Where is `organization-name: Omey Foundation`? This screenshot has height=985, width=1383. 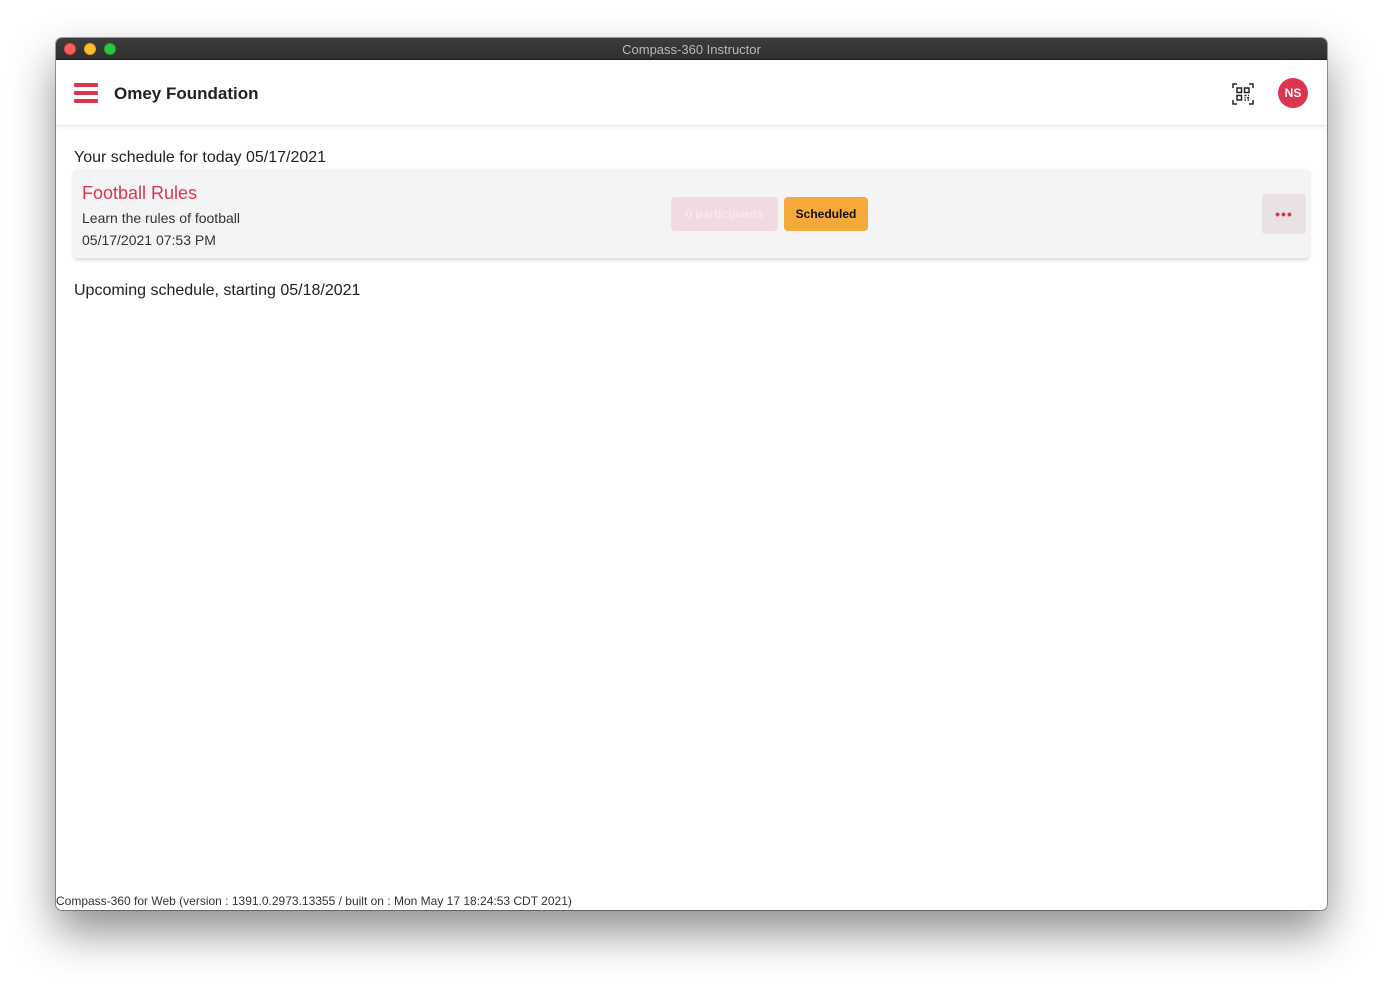
organization-name: Omey Foundation is located at coordinates (186, 93).